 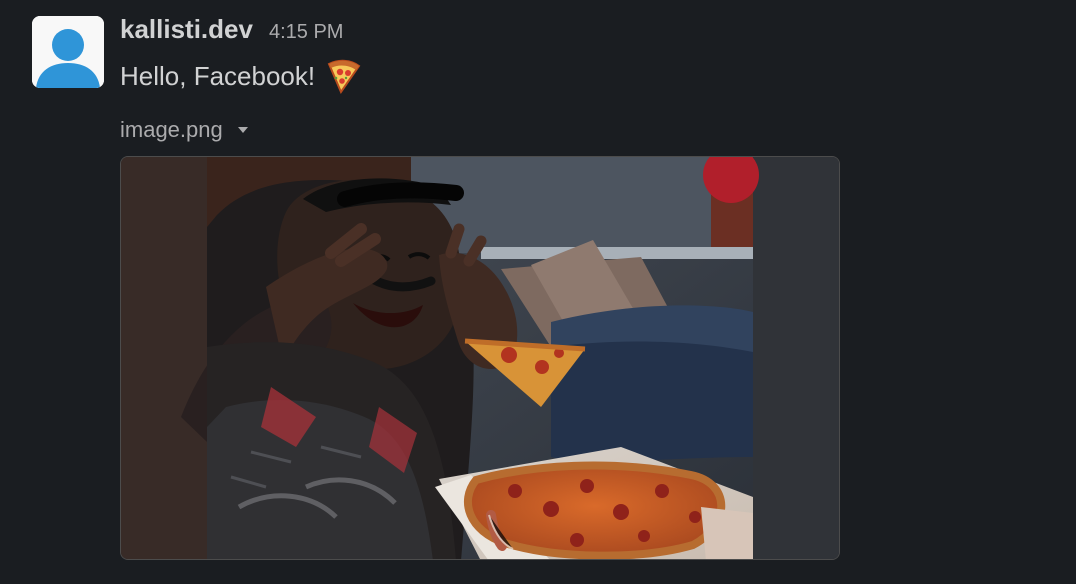 I want to click on attachment-file-name: image.png, so click(x=171, y=130).